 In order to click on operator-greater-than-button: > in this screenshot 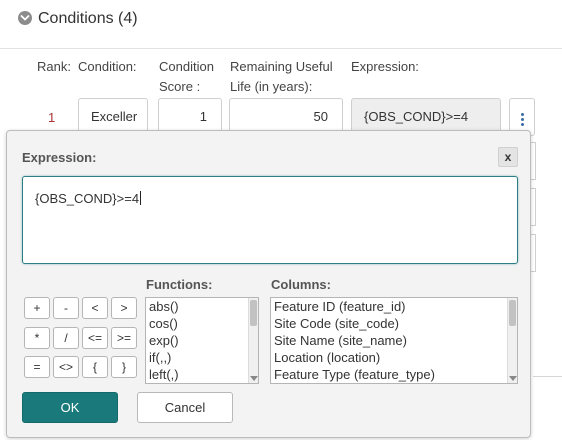, I will do `click(124, 308)`.